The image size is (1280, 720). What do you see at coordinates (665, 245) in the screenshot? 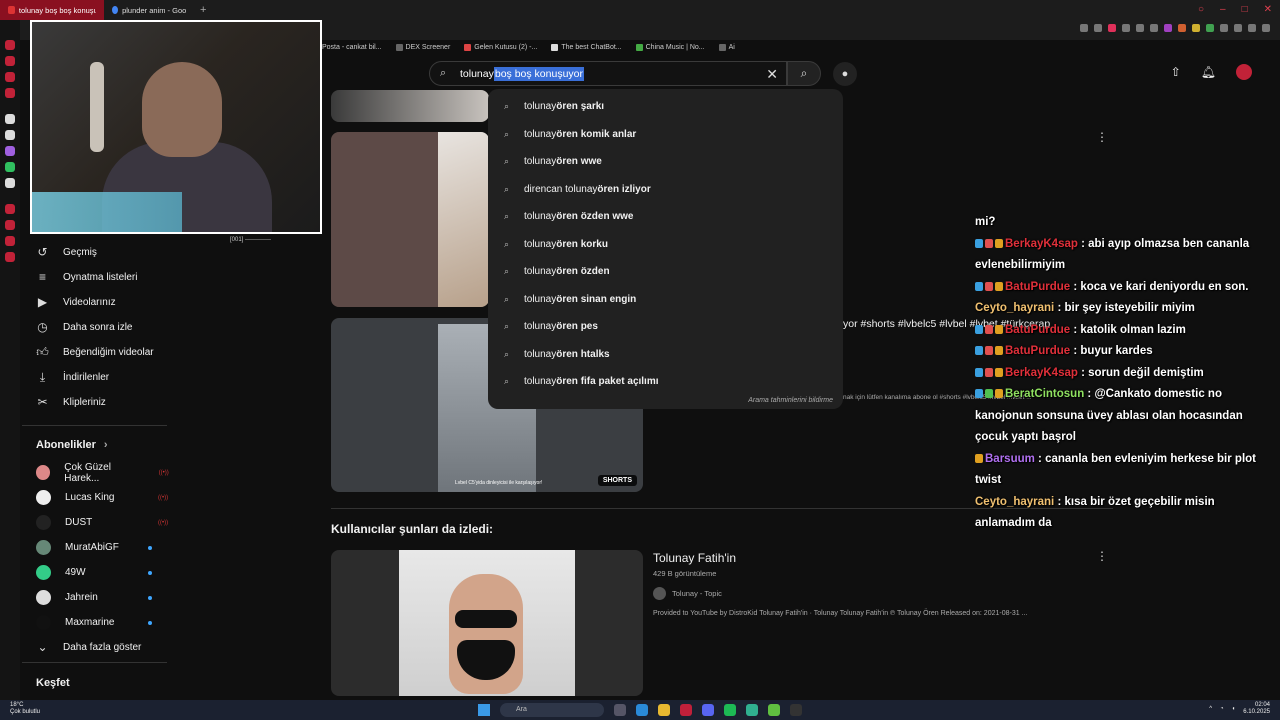
I see `suggestion-item: ⌕ tolunay ören korku` at bounding box center [665, 245].